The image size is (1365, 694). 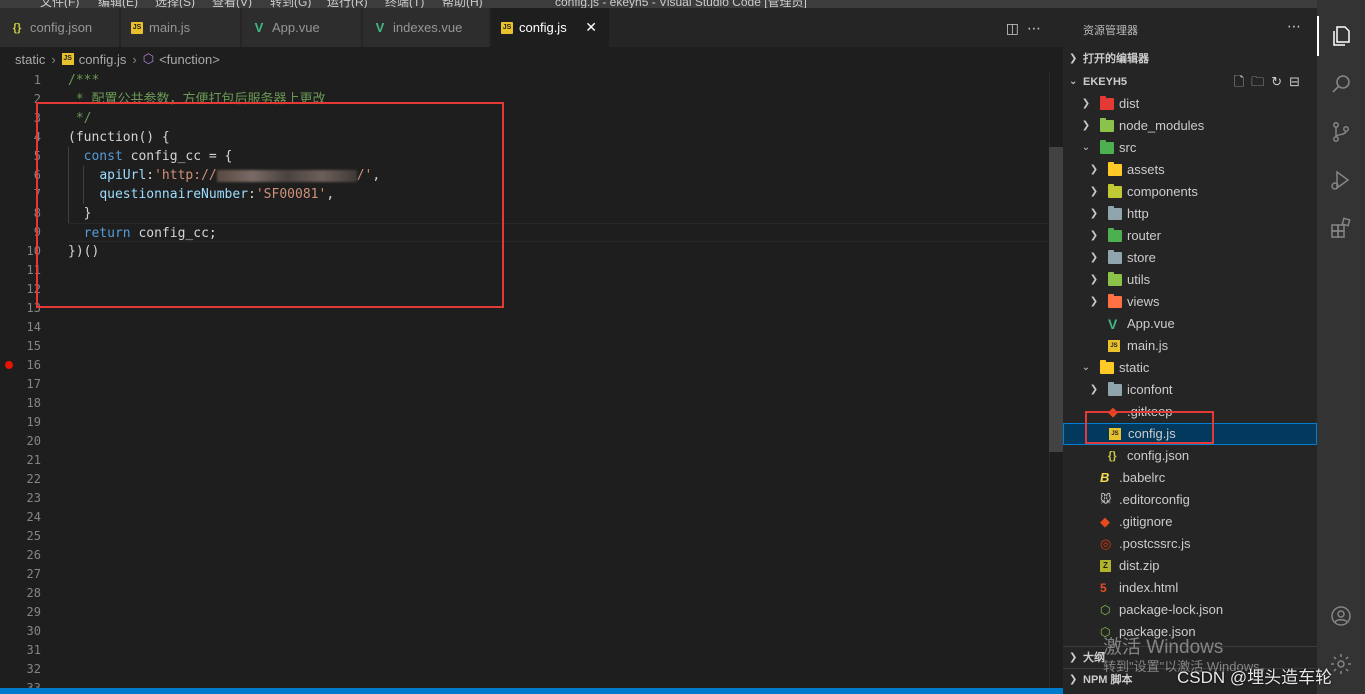 What do you see at coordinates (1158, 455) in the screenshot?
I see `tree-item-label: config.json` at bounding box center [1158, 455].